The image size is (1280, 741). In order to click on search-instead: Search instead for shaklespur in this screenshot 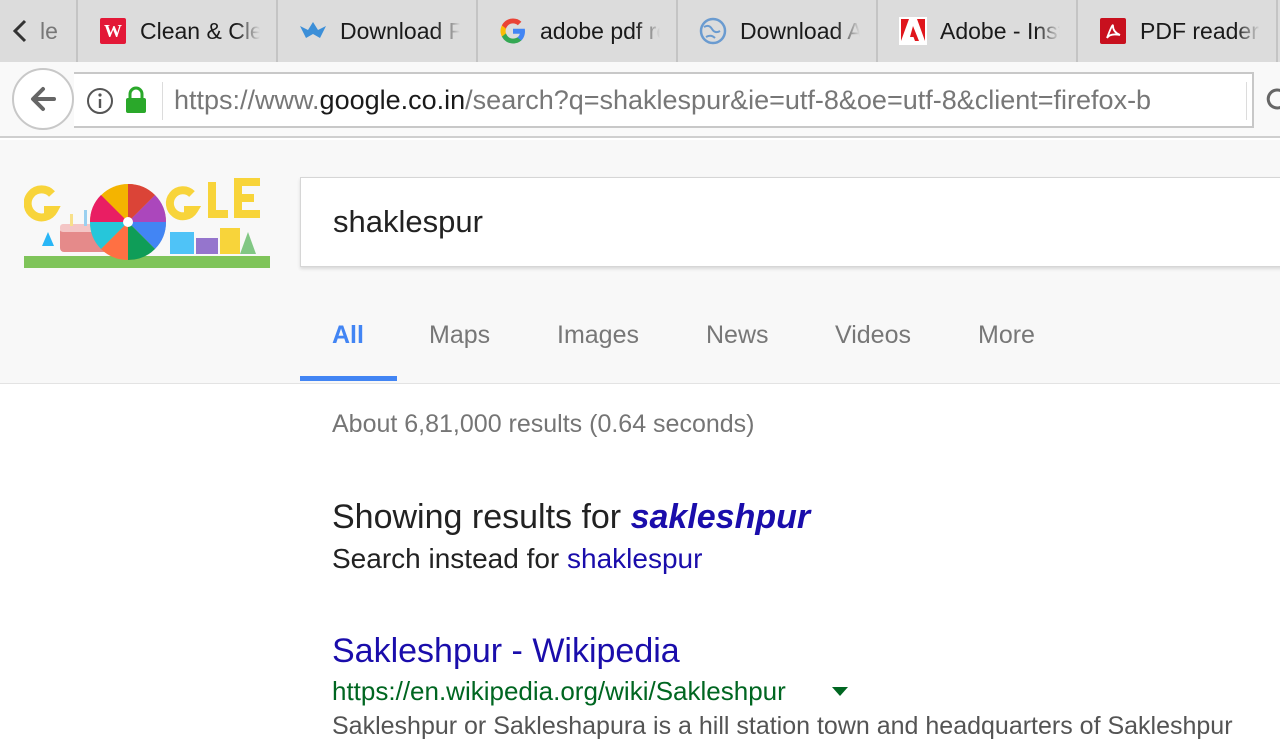, I will do `click(517, 559)`.